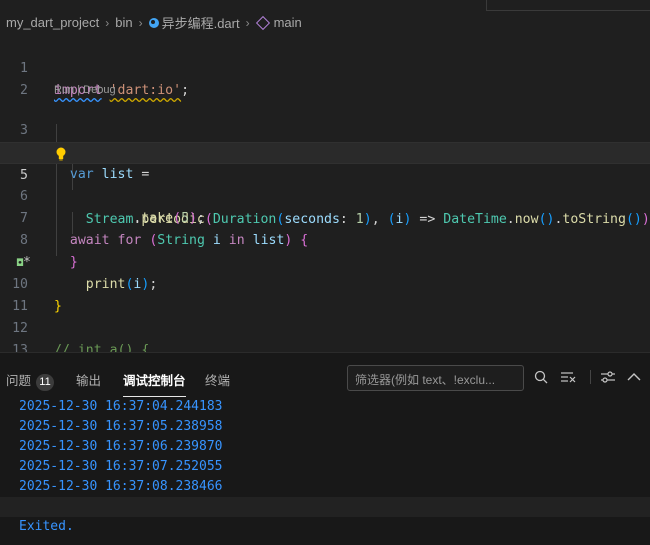  What do you see at coordinates (123, 22) in the screenshot?
I see `breadcrumb-folder: bin` at bounding box center [123, 22].